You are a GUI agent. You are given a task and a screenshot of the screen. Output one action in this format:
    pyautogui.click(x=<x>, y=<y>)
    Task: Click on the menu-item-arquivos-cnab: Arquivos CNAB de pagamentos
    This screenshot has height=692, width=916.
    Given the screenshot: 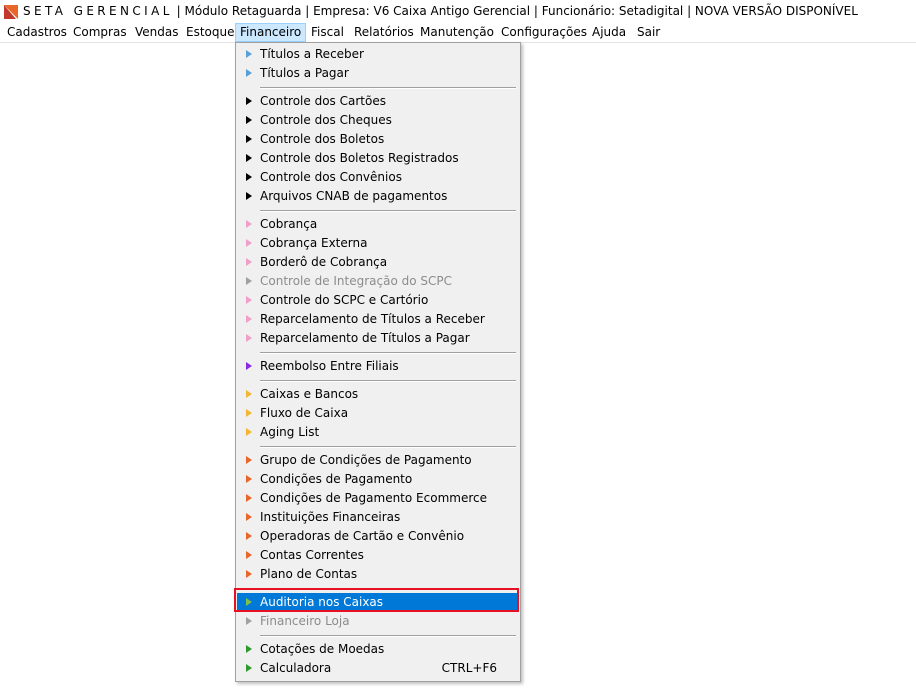 What is the action you would take?
    pyautogui.click(x=378, y=196)
    